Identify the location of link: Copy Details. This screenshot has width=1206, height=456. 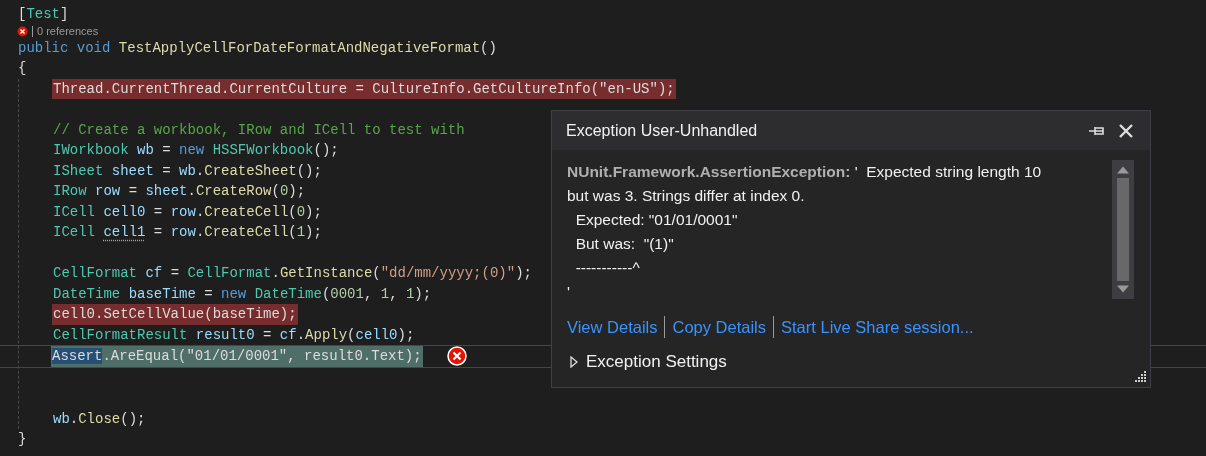
(719, 327).